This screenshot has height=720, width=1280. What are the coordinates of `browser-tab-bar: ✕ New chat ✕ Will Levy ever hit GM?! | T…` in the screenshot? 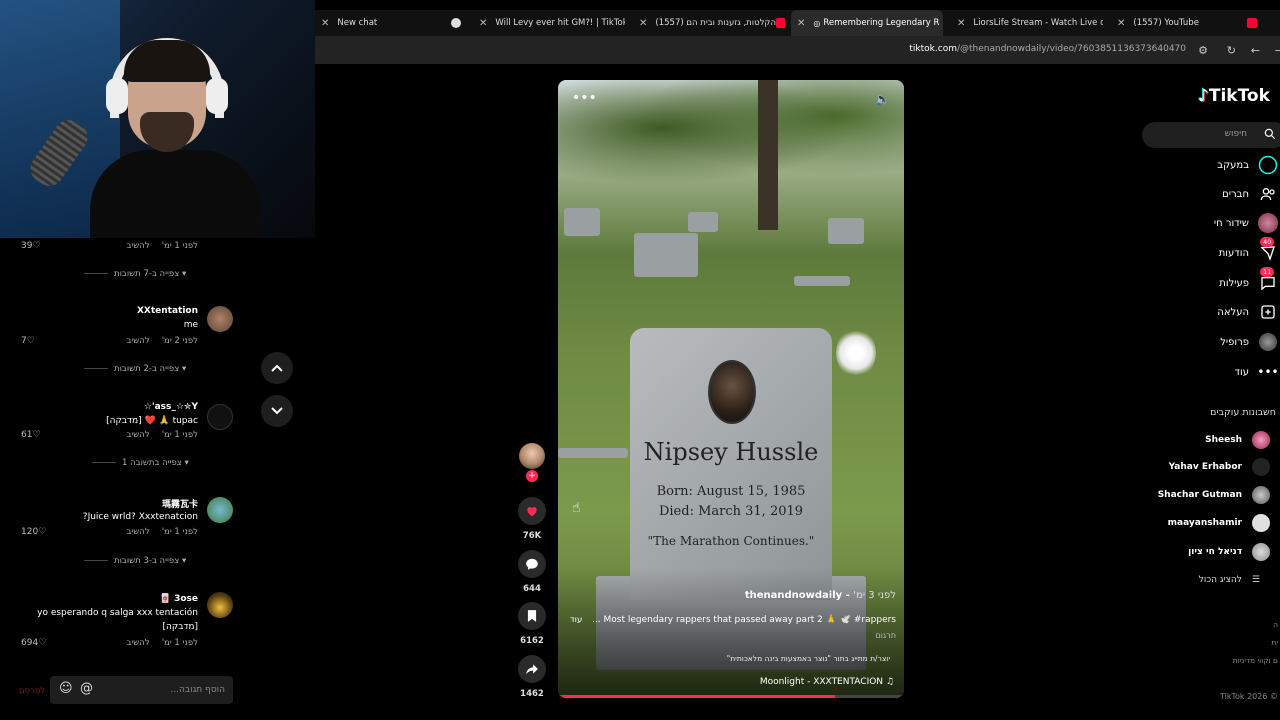 It's located at (797, 23).